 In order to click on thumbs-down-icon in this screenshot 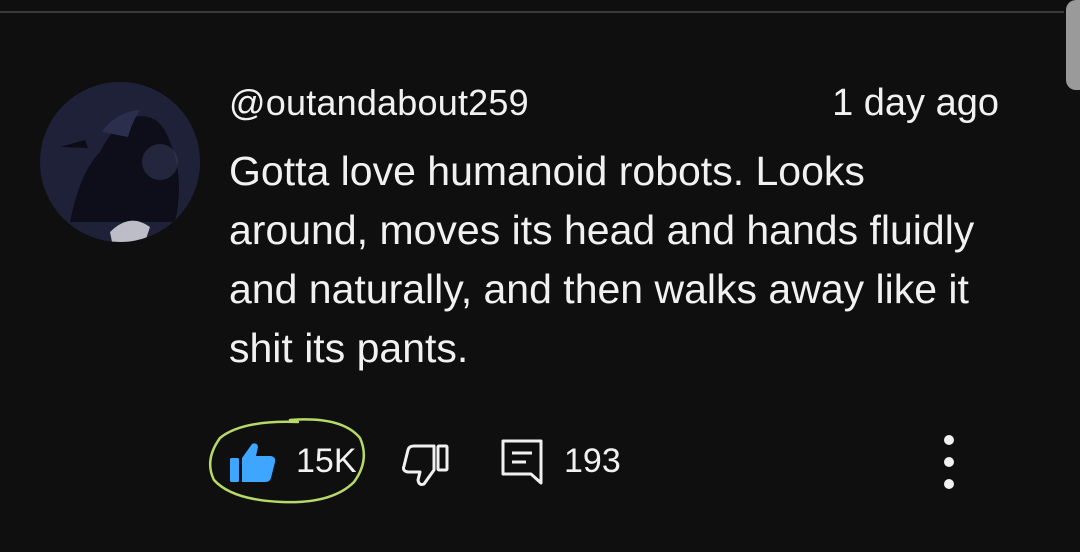, I will do `click(426, 465)`.